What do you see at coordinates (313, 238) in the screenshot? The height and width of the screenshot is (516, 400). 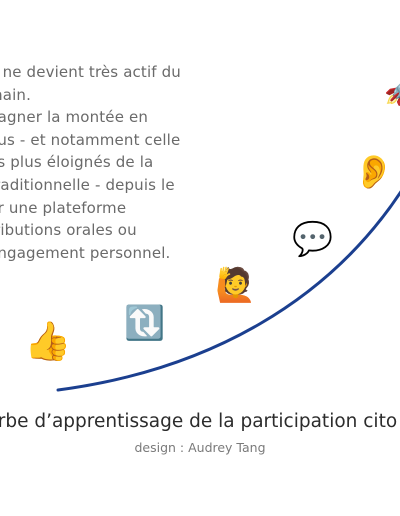 I see `speech-bubble-icon: 💬` at bounding box center [313, 238].